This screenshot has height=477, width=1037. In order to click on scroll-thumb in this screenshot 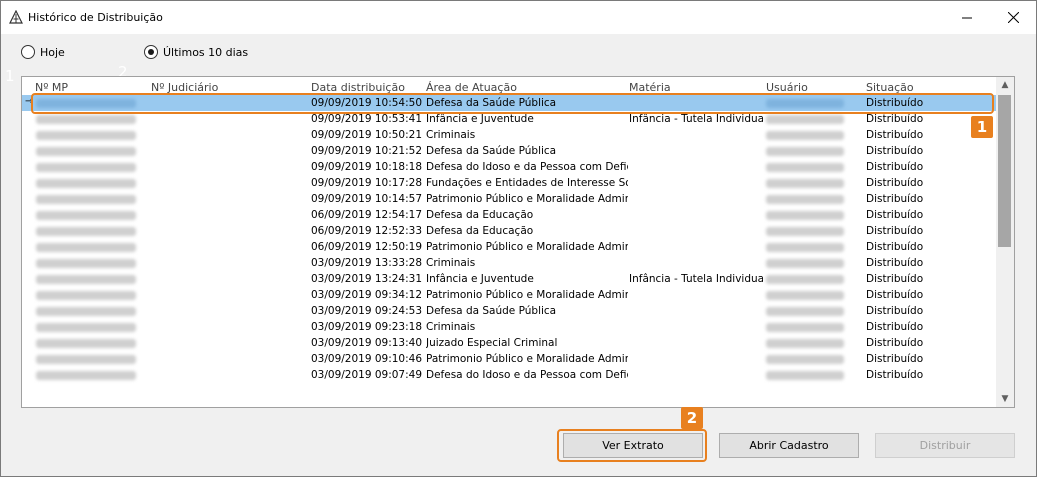, I will do `click(1004, 171)`.